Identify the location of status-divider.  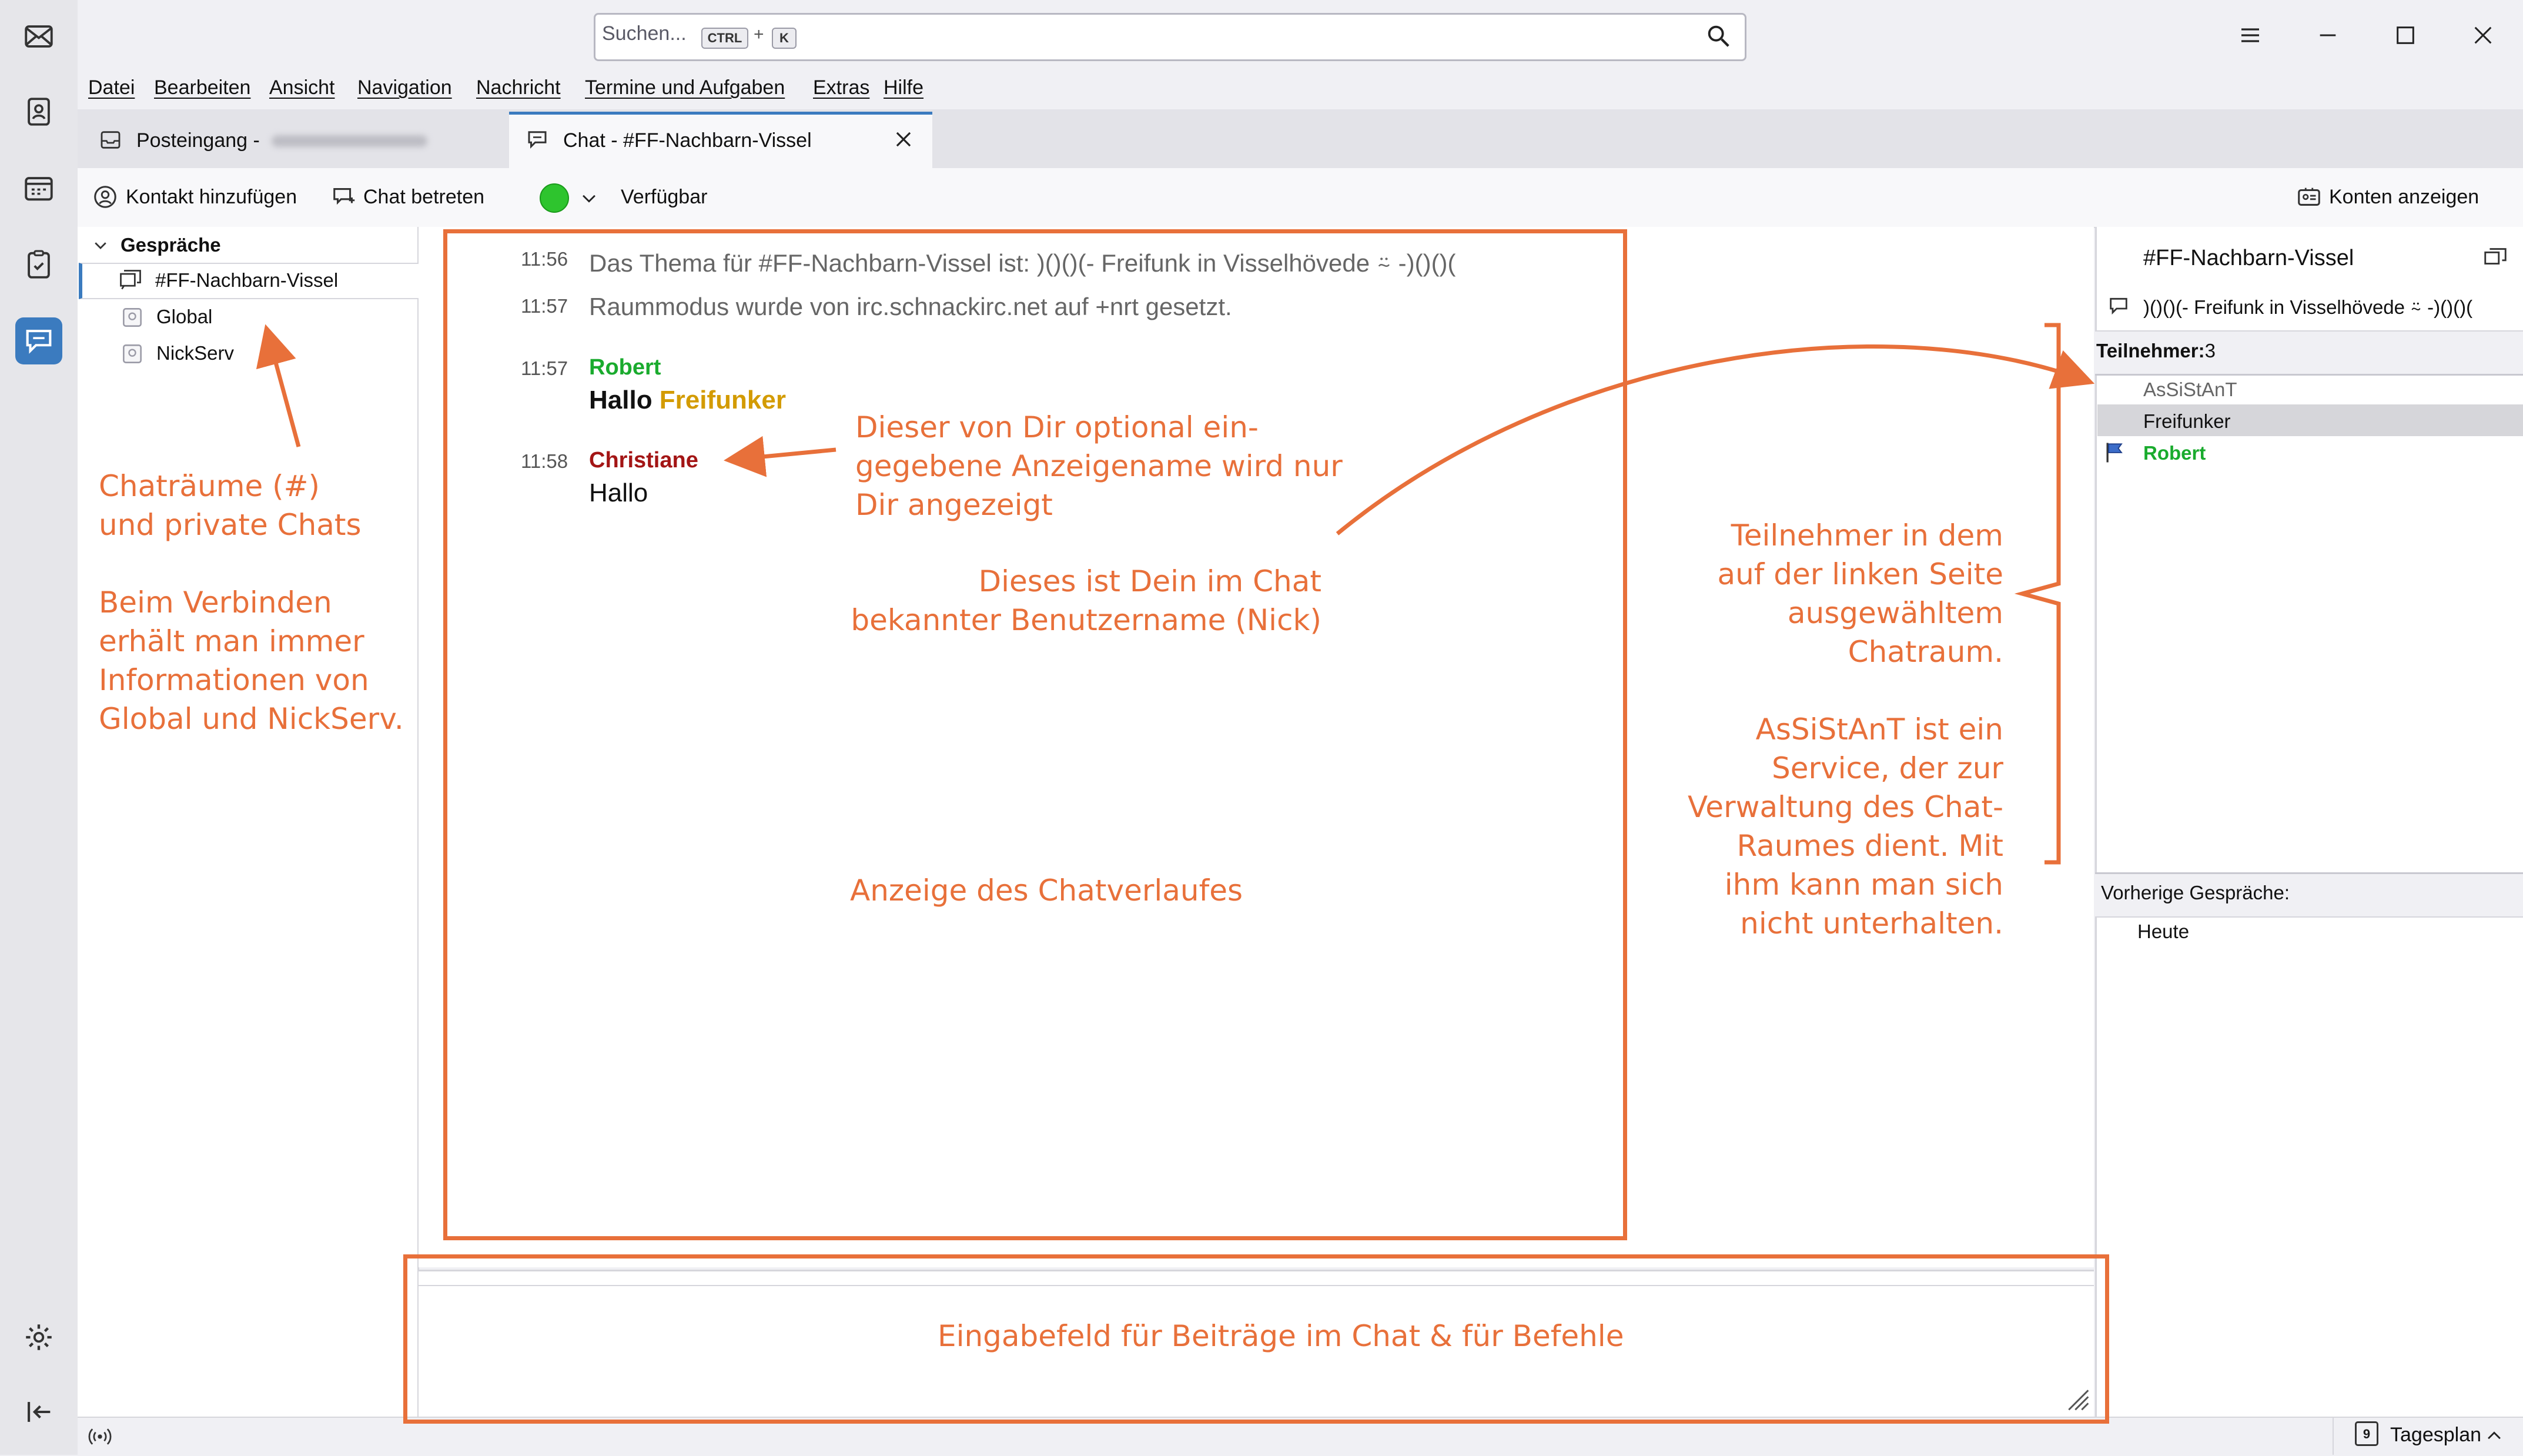
(2333, 1436).